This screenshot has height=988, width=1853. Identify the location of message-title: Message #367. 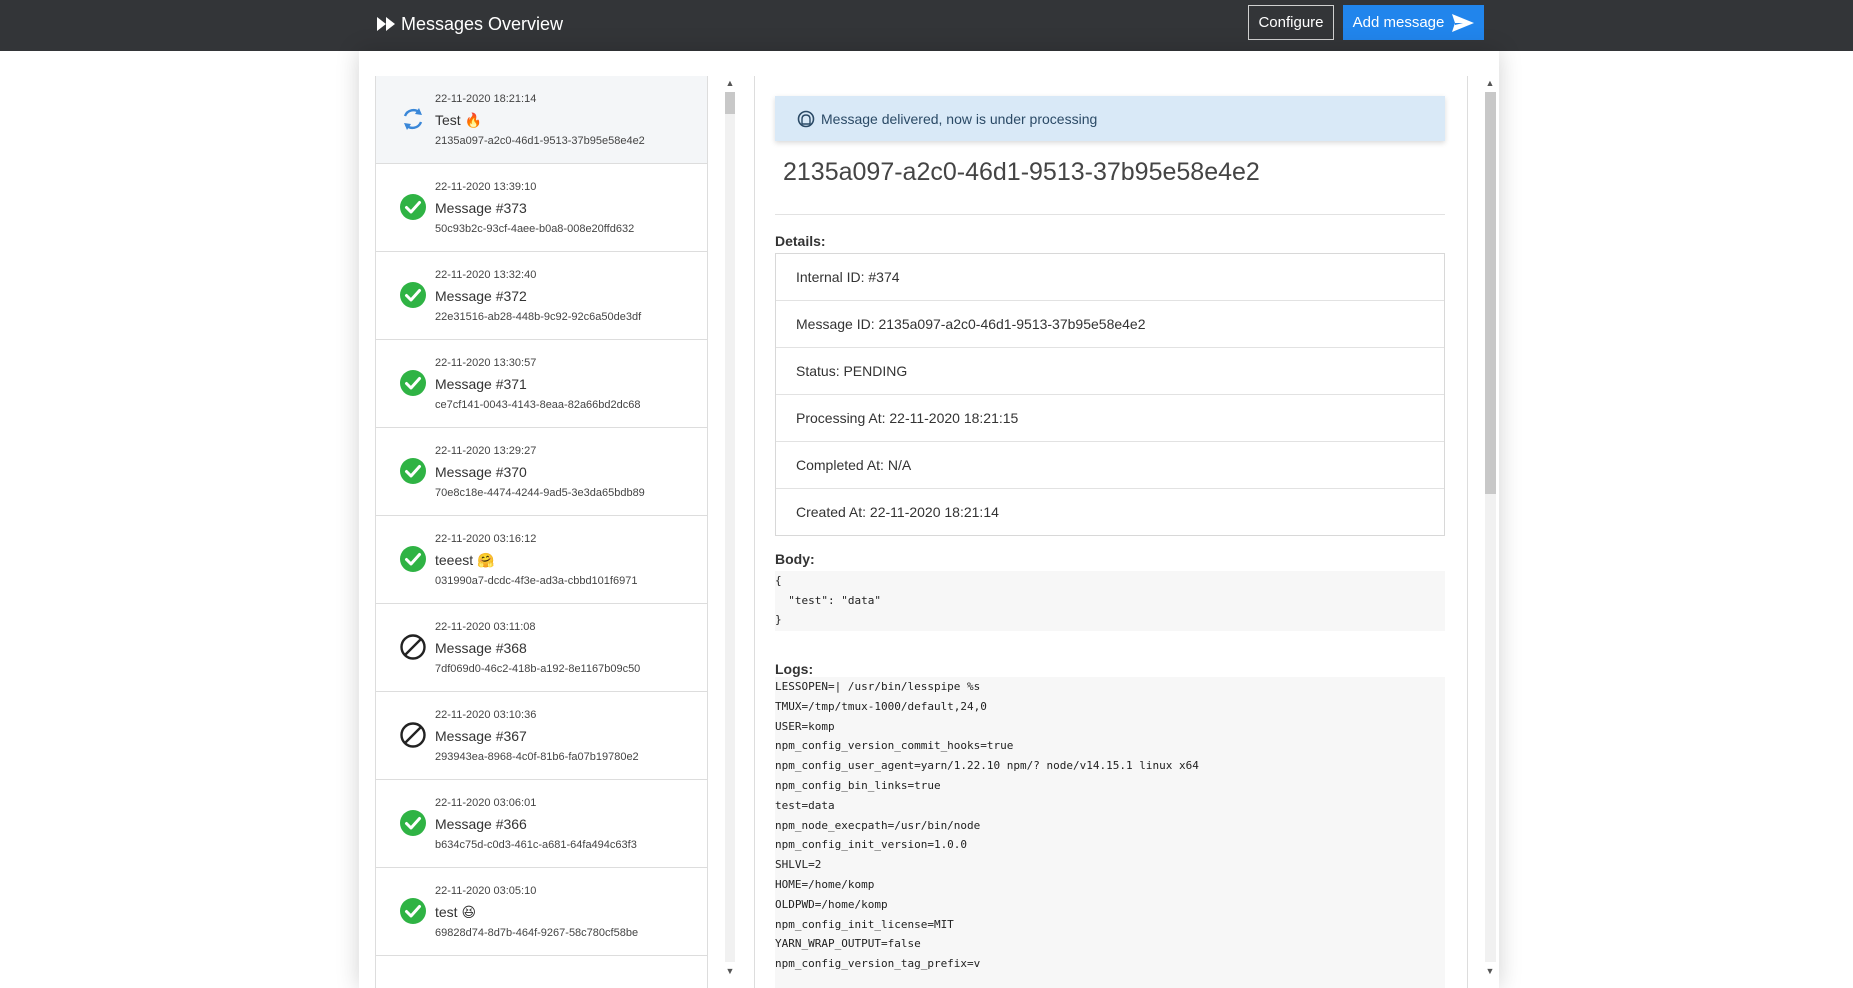
(481, 736).